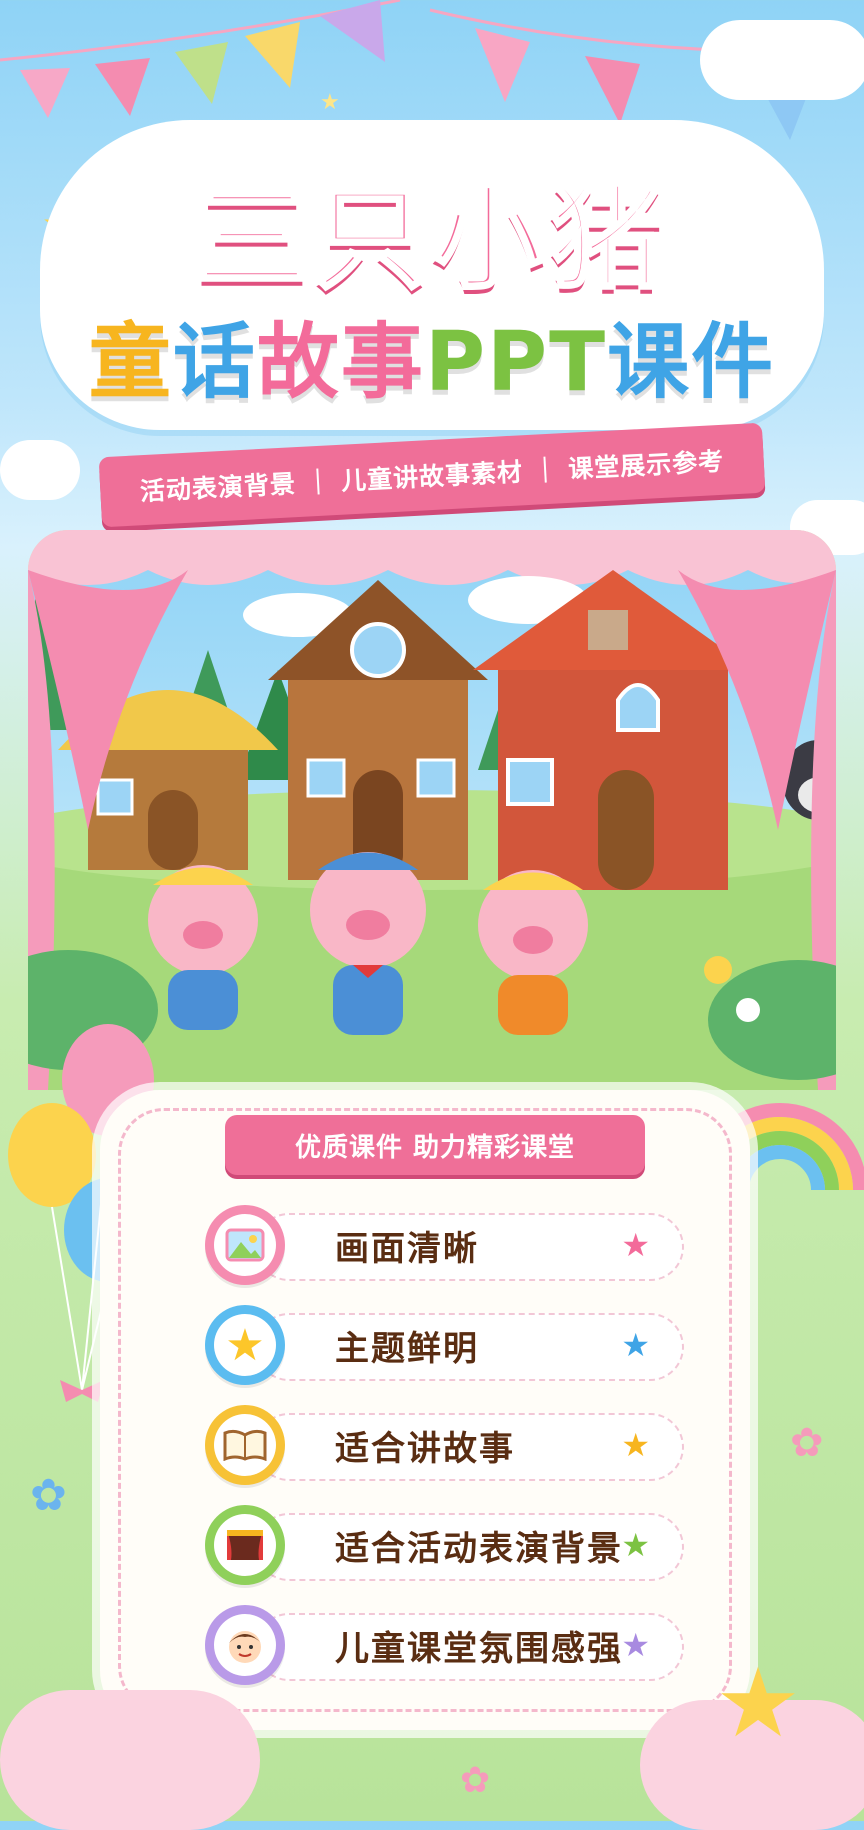 This screenshot has width=864, height=1830. I want to click on feature-item: 画面清晰 ★, so click(444, 1245).